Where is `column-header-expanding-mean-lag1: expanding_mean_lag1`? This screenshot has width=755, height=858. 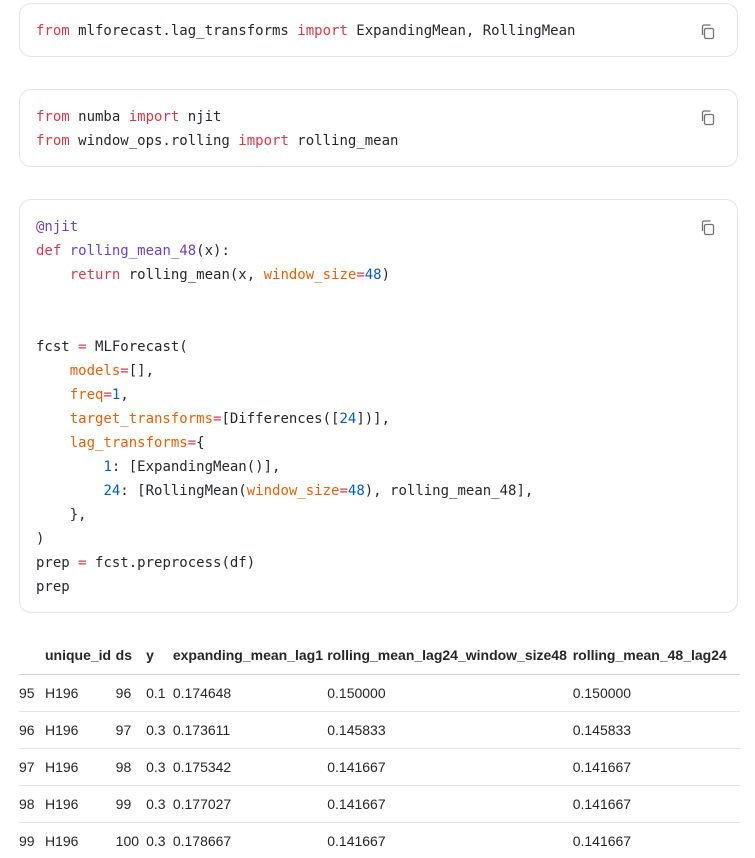
column-header-expanding-mean-lag1: expanding_mean_lag1 is located at coordinates (250, 655).